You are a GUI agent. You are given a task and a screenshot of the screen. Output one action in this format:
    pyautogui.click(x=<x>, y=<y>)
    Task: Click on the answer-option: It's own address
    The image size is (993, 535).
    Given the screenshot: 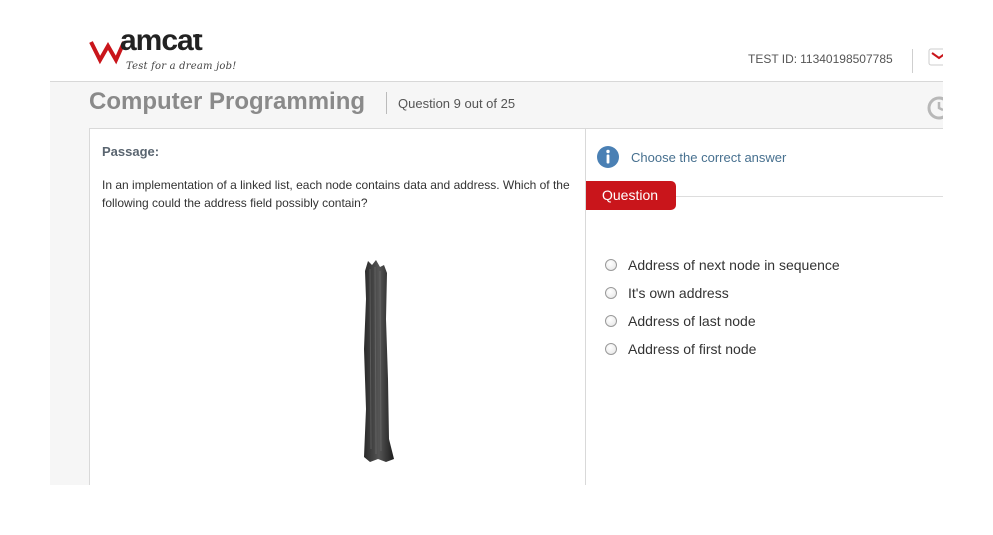 What is the action you would take?
    pyautogui.click(x=722, y=293)
    